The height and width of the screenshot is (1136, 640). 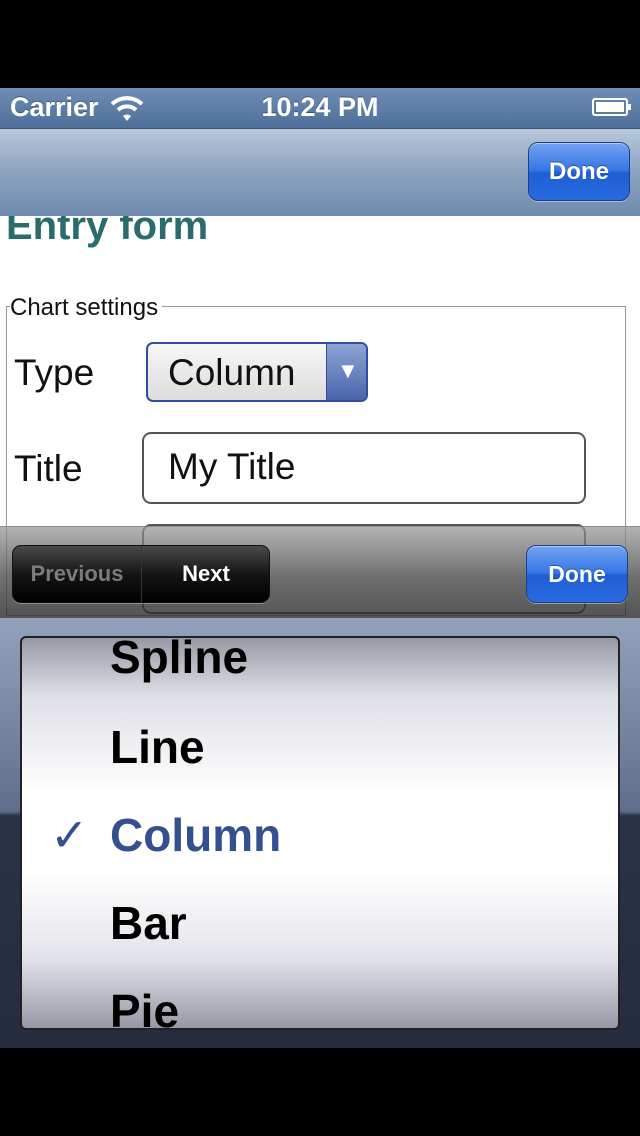 I want to click on select-arrow-button: ▼, so click(x=346, y=372).